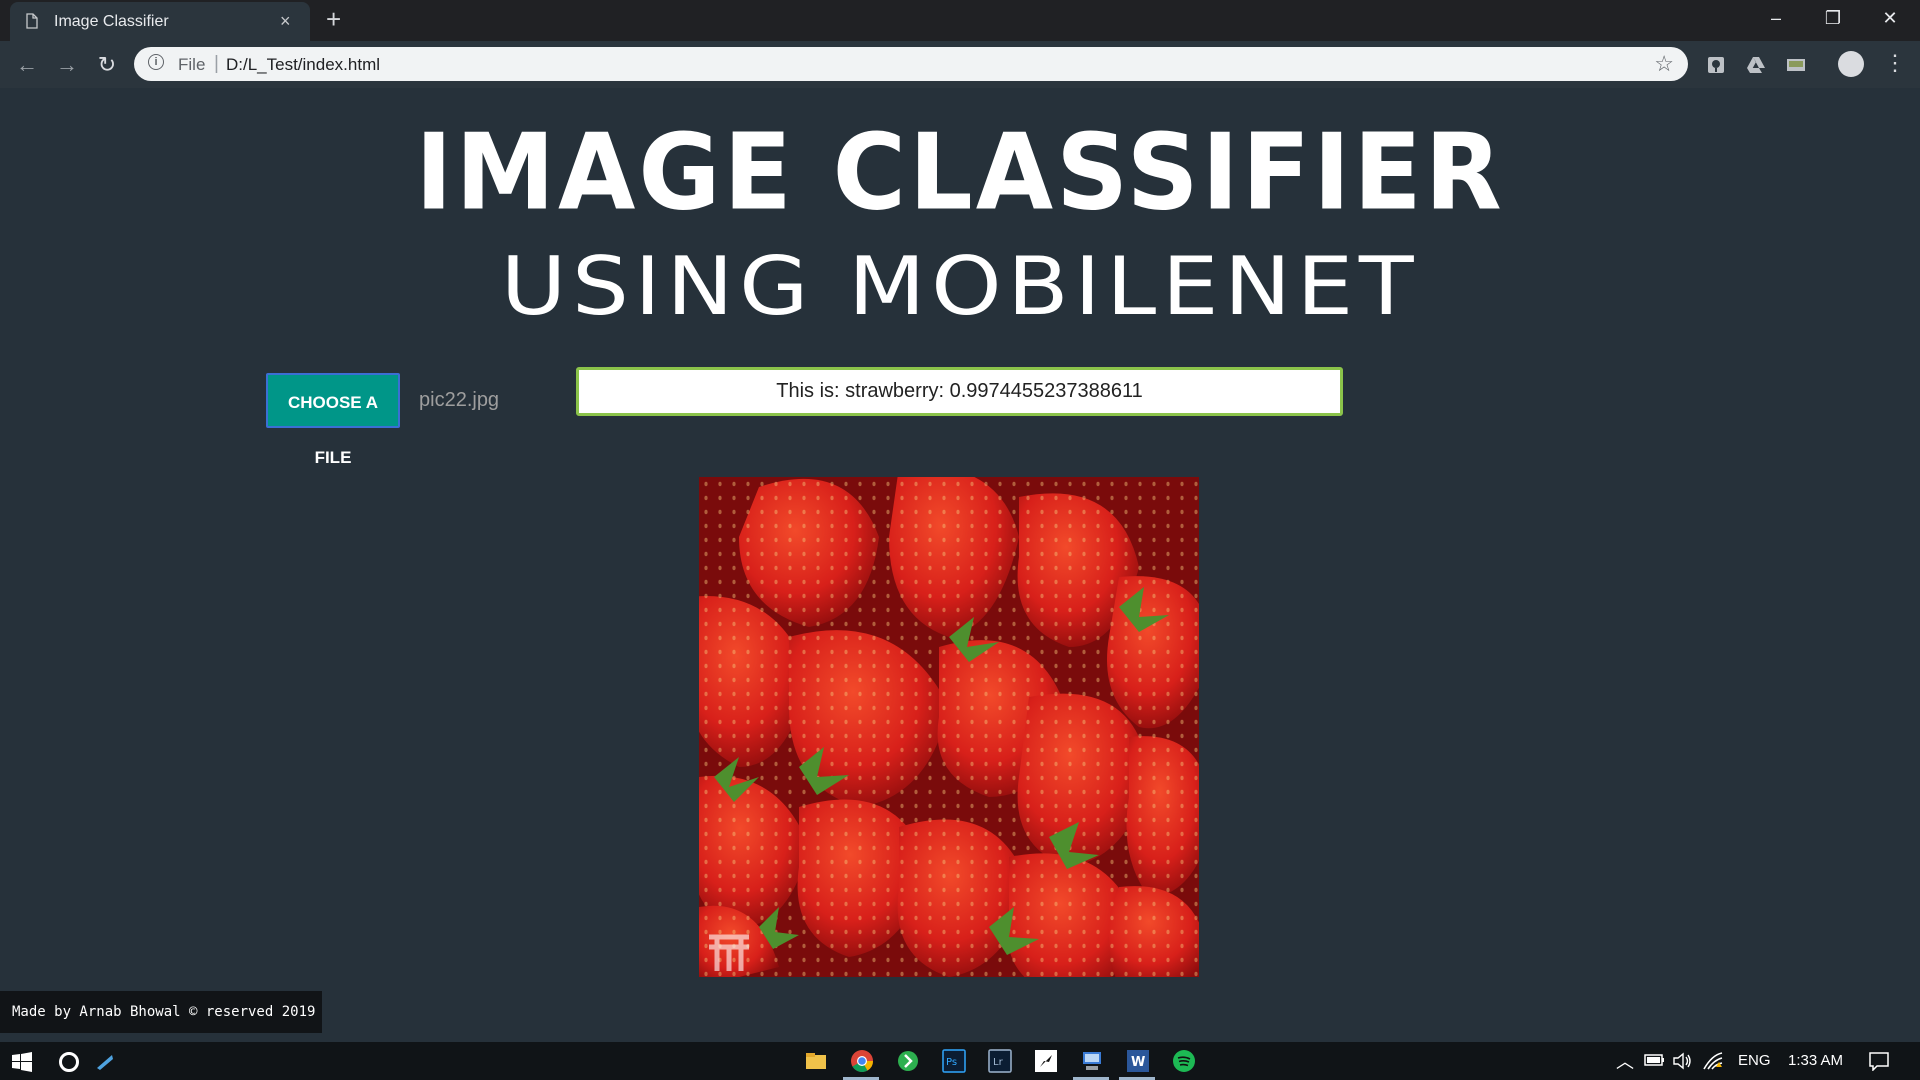 The height and width of the screenshot is (1080, 1920). What do you see at coordinates (1092, 1061) in the screenshot?
I see `network-app-icon` at bounding box center [1092, 1061].